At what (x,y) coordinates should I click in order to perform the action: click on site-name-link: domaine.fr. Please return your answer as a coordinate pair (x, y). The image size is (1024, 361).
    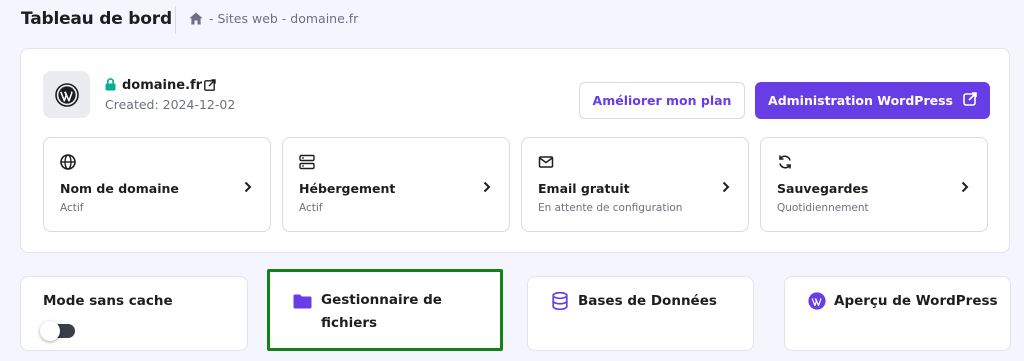
    Looking at the image, I should click on (162, 85).